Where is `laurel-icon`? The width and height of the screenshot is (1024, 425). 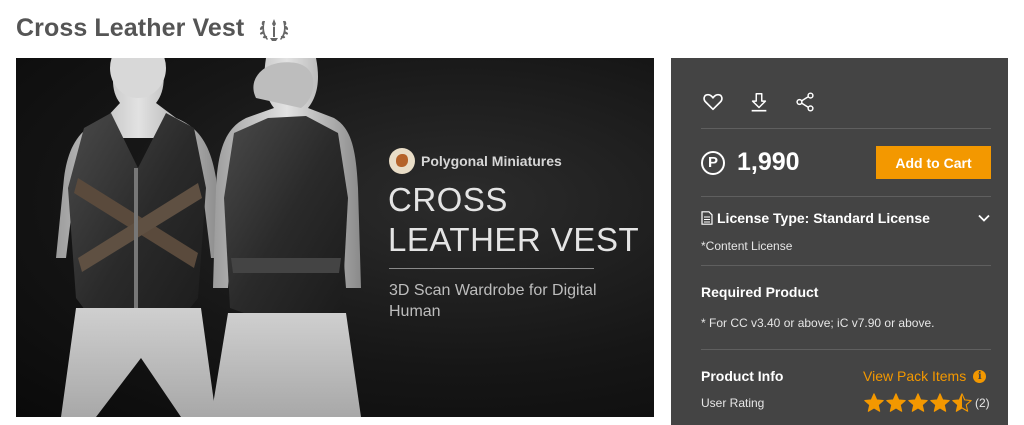
laurel-icon is located at coordinates (274, 28).